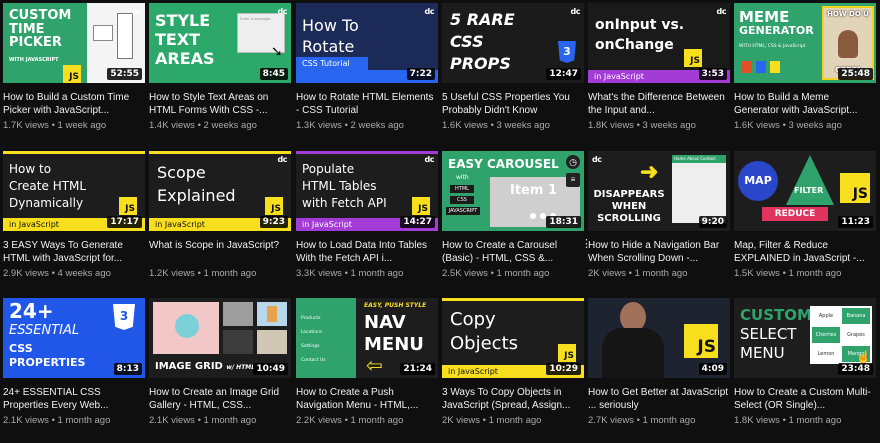 The height and width of the screenshot is (443, 880). I want to click on watch-later-icon: ◷, so click(573, 162).